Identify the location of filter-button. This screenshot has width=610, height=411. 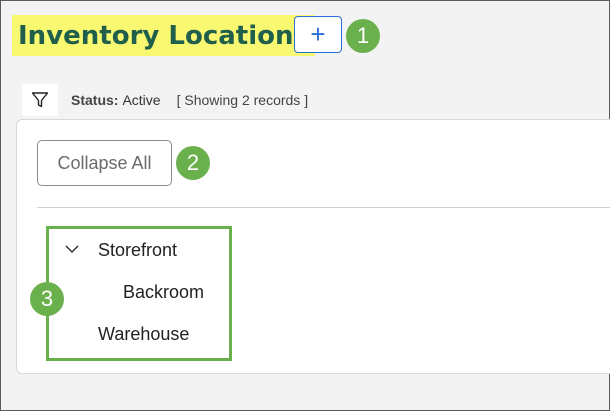
(40, 100).